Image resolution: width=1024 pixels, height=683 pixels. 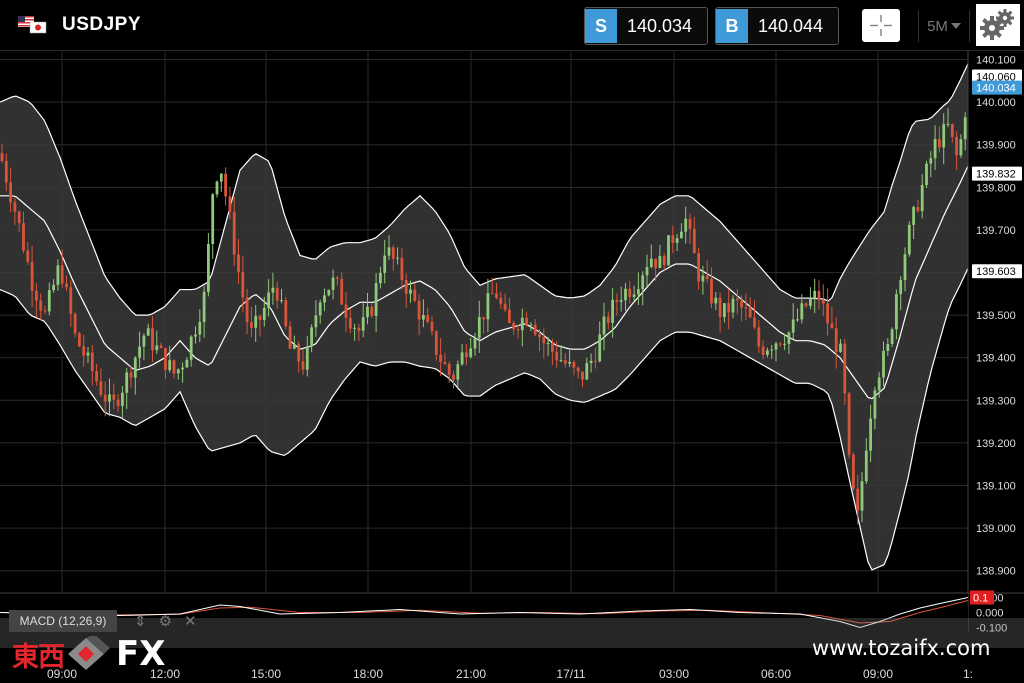 I want to click on price-marker-label: 140.034, so click(x=996, y=89).